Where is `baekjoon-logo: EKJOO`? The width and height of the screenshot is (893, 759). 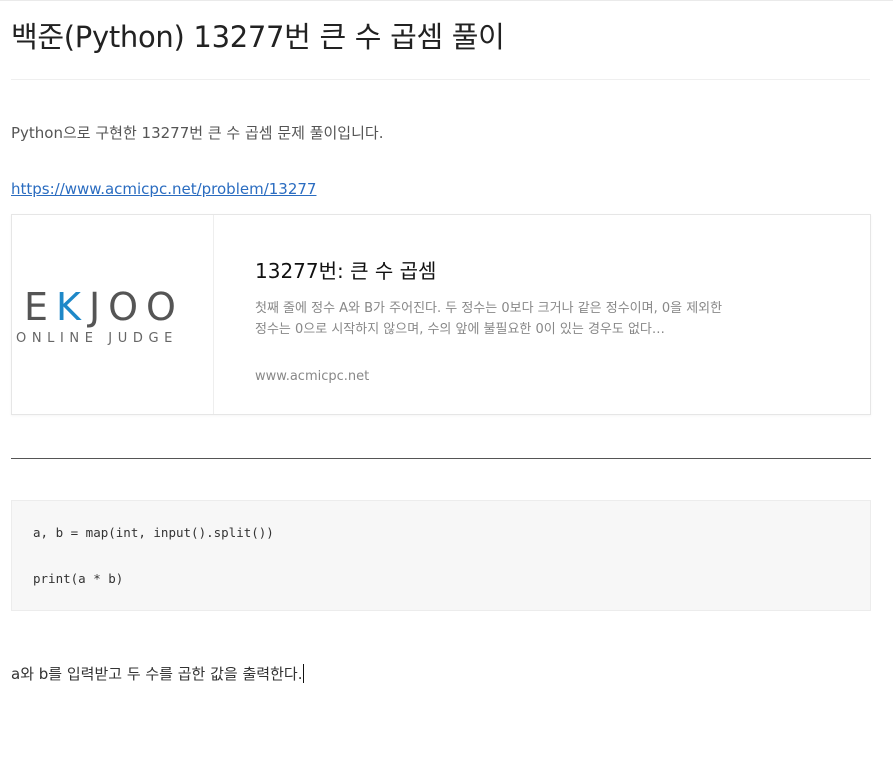 baekjoon-logo: EKJOO is located at coordinates (104, 307).